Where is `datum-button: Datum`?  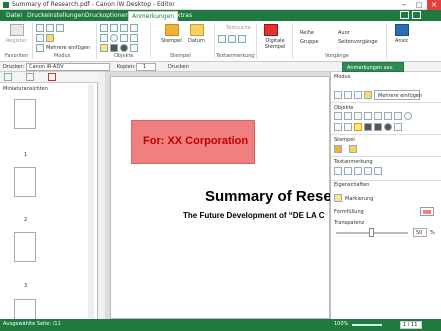 datum-button: Datum is located at coordinates (196, 41).